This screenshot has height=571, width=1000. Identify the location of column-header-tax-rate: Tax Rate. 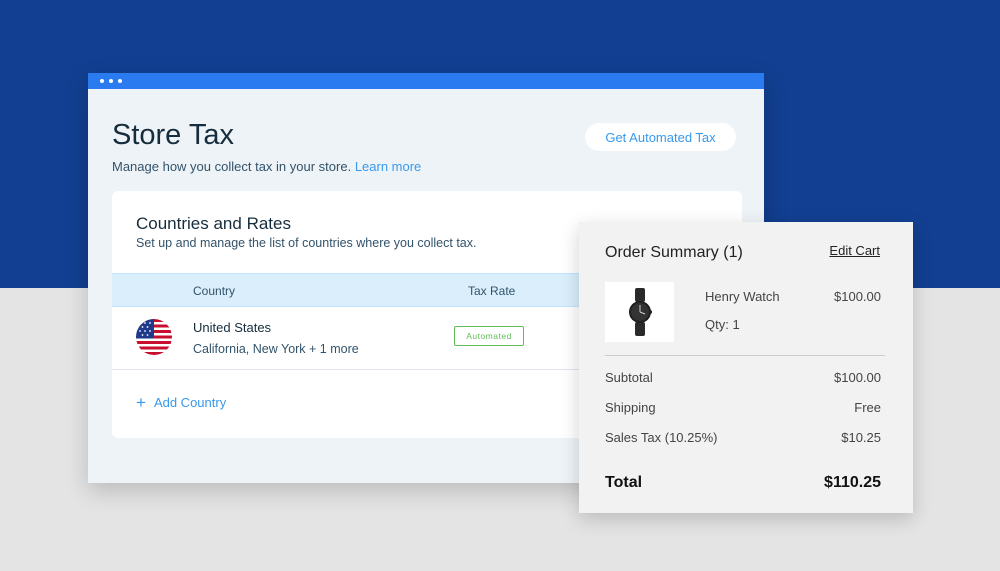
(492, 291).